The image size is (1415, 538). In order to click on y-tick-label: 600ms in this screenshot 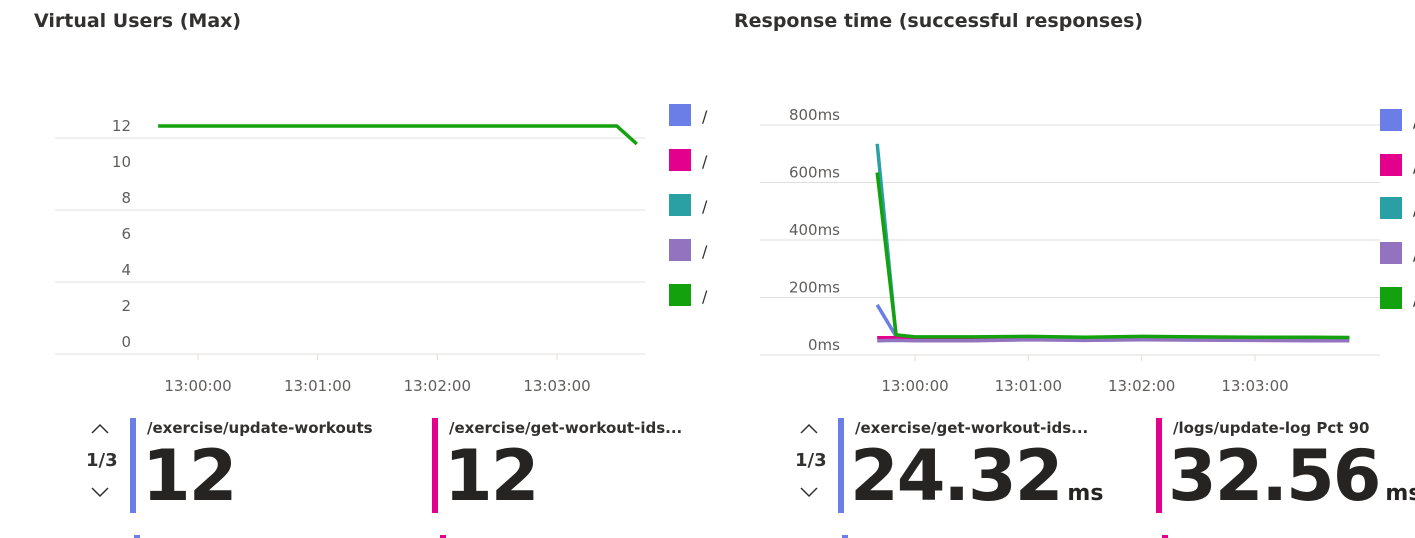, I will do `click(814, 173)`.